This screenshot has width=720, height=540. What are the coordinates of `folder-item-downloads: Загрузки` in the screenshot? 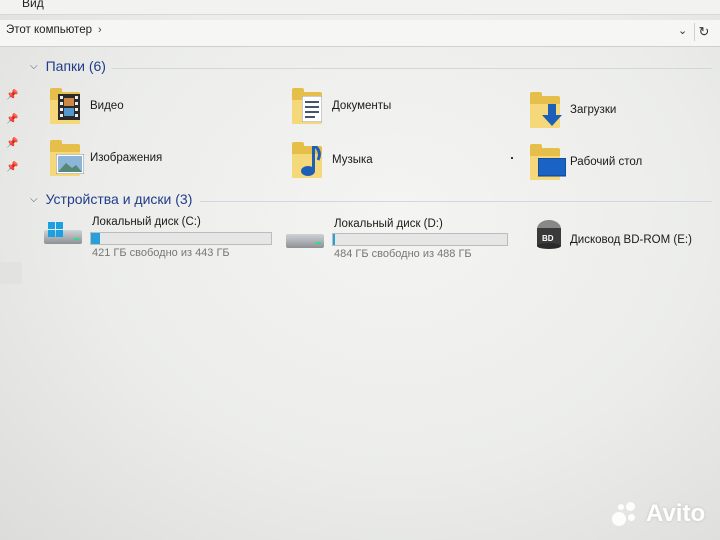 It's located at (572, 110).